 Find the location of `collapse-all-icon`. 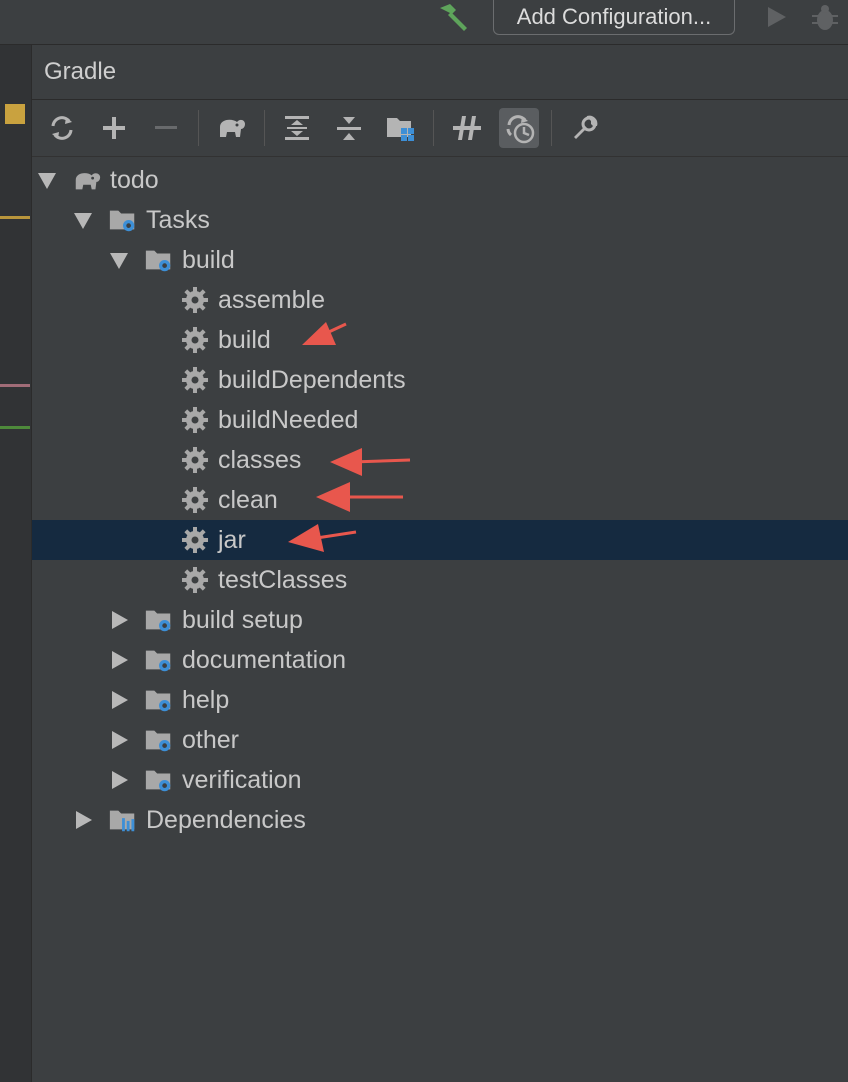

collapse-all-icon is located at coordinates (349, 128).